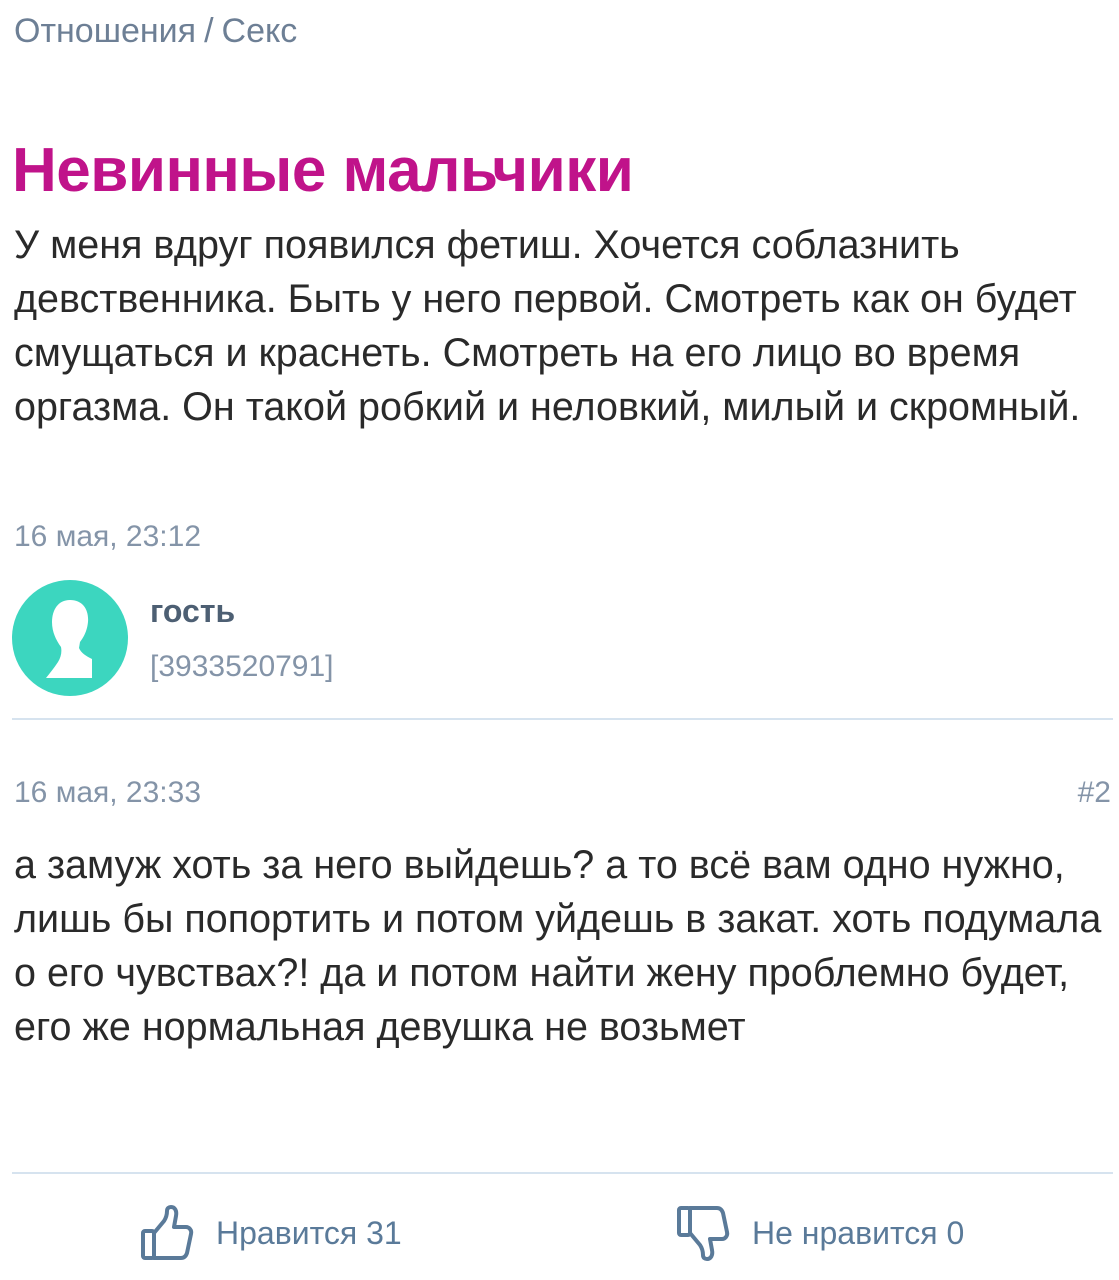 The image size is (1119, 1280). I want to click on like-button: Нравится 31, so click(271, 1233).